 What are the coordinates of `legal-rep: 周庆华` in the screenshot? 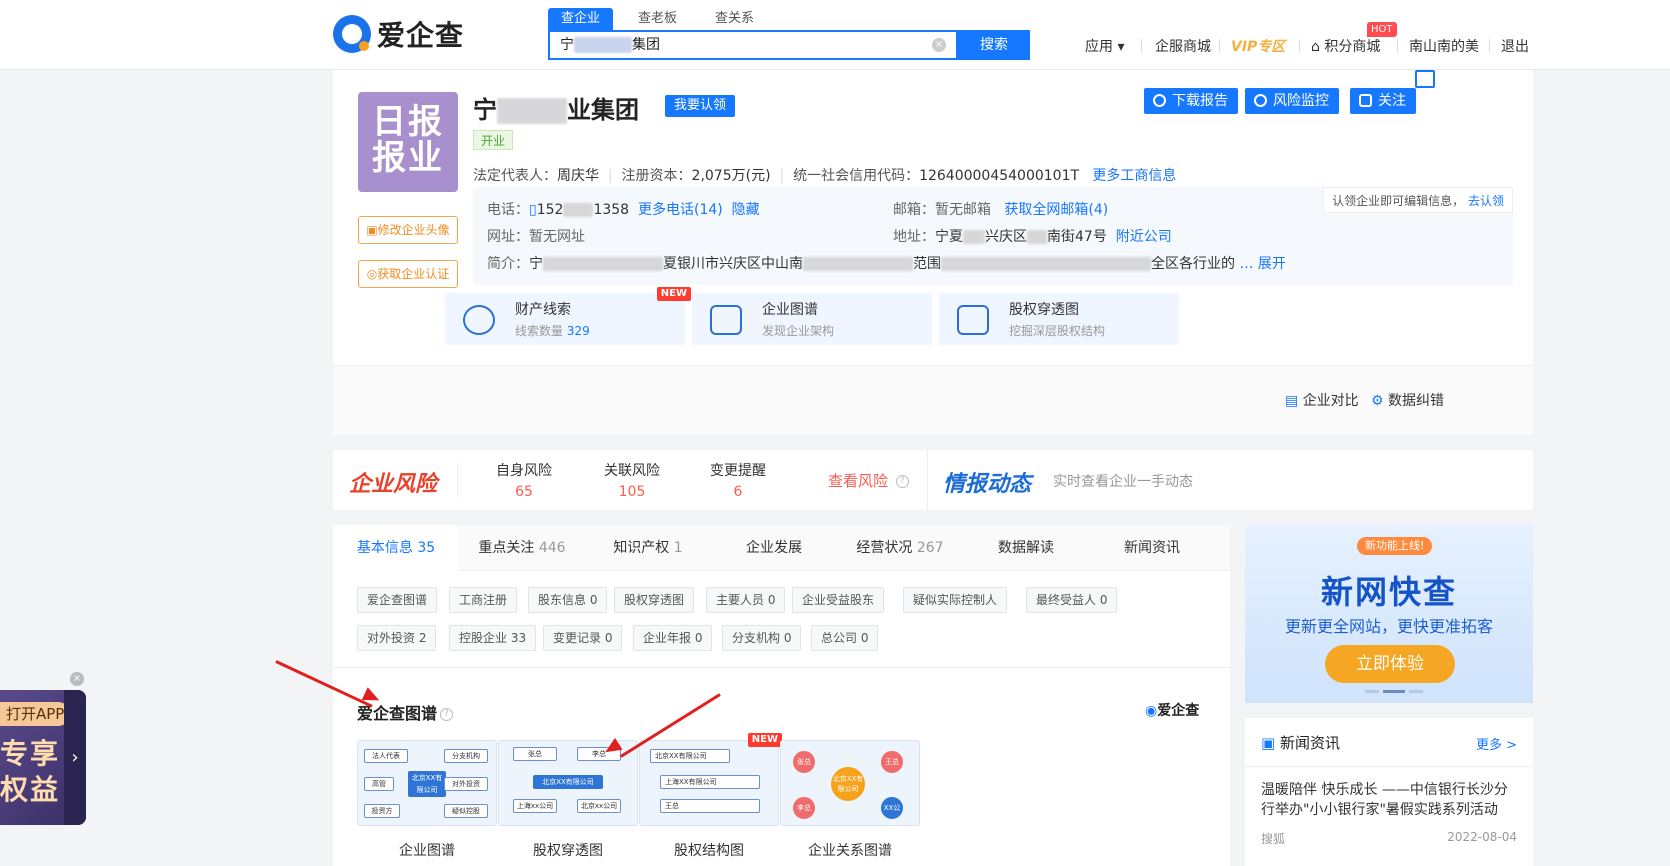 It's located at (578, 176).